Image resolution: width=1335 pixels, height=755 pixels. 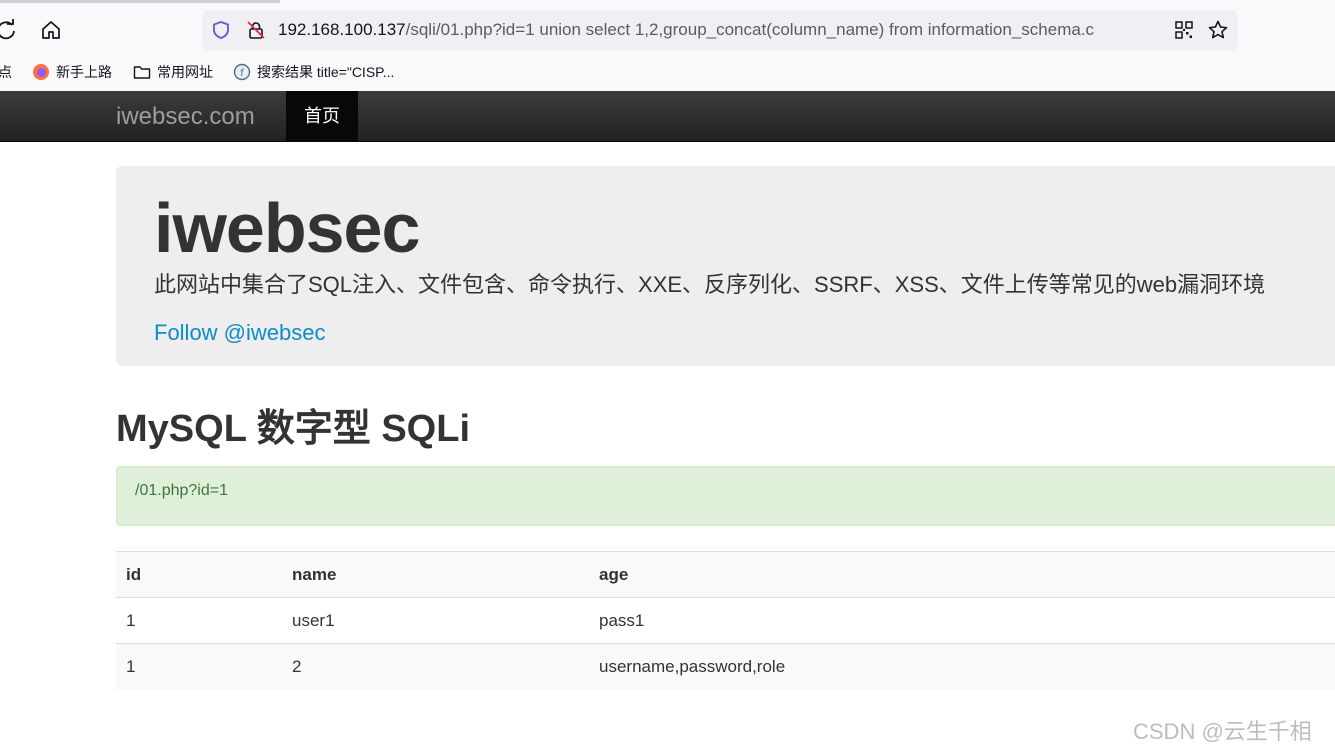 What do you see at coordinates (240, 333) in the screenshot?
I see `follow-link: Follow @iwebsec` at bounding box center [240, 333].